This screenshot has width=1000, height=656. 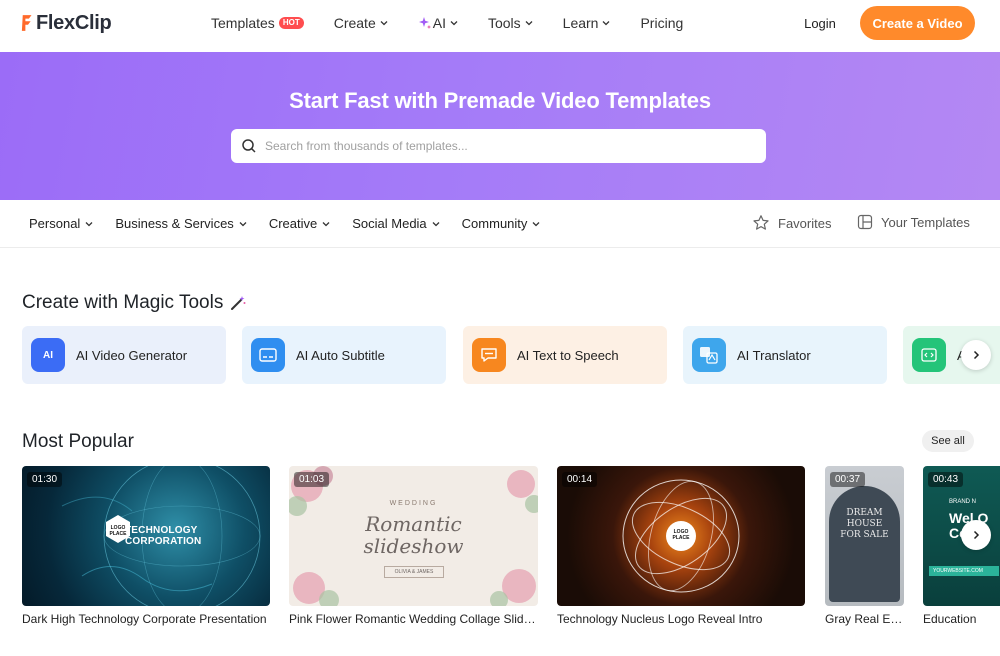 I want to click on template-thumbnail: 00:14 LOGO PLACE, so click(x=681, y=536).